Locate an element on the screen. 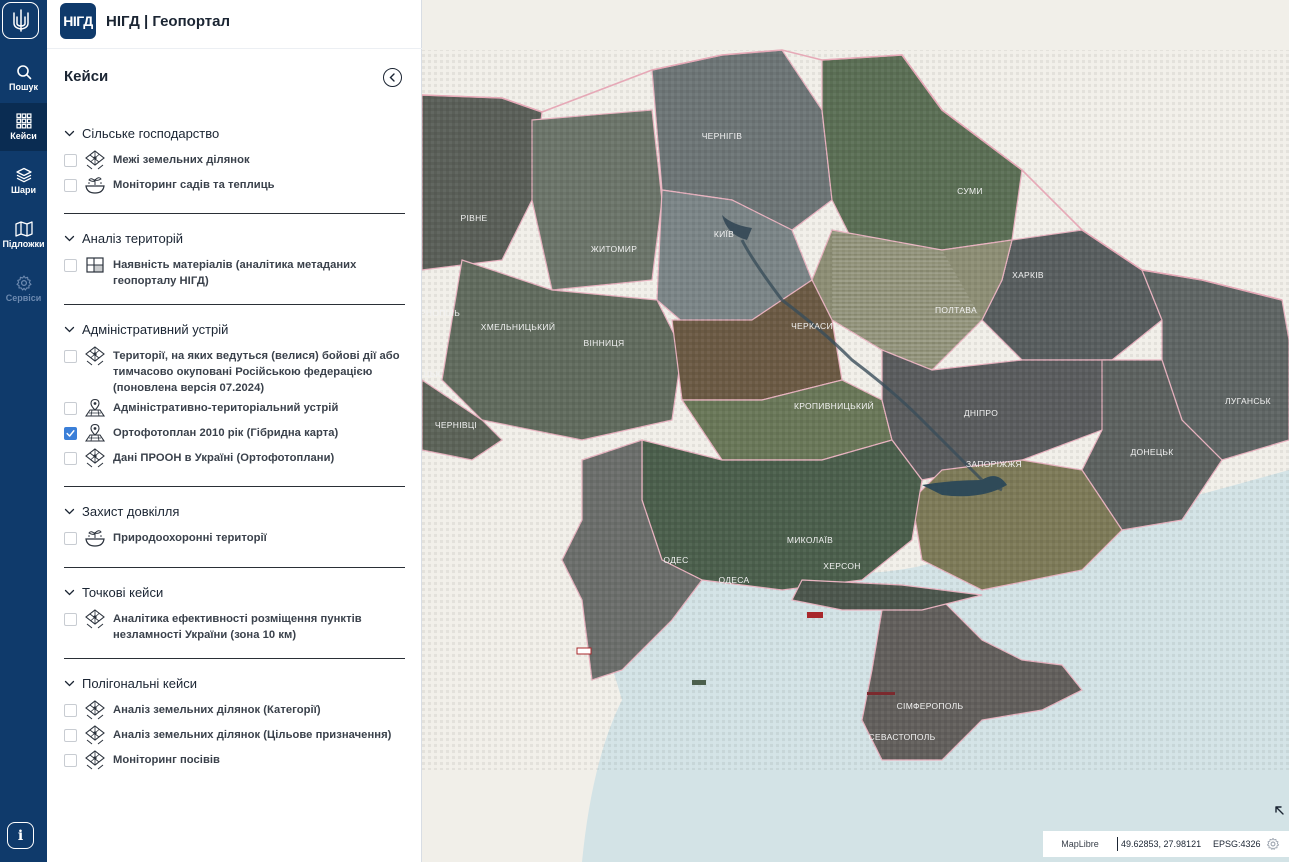 Image resolution: width=1289 pixels, height=862 pixels. case-item: Ортофотоплан 2010 рік (Гібридна карта) is located at coordinates (234, 433).